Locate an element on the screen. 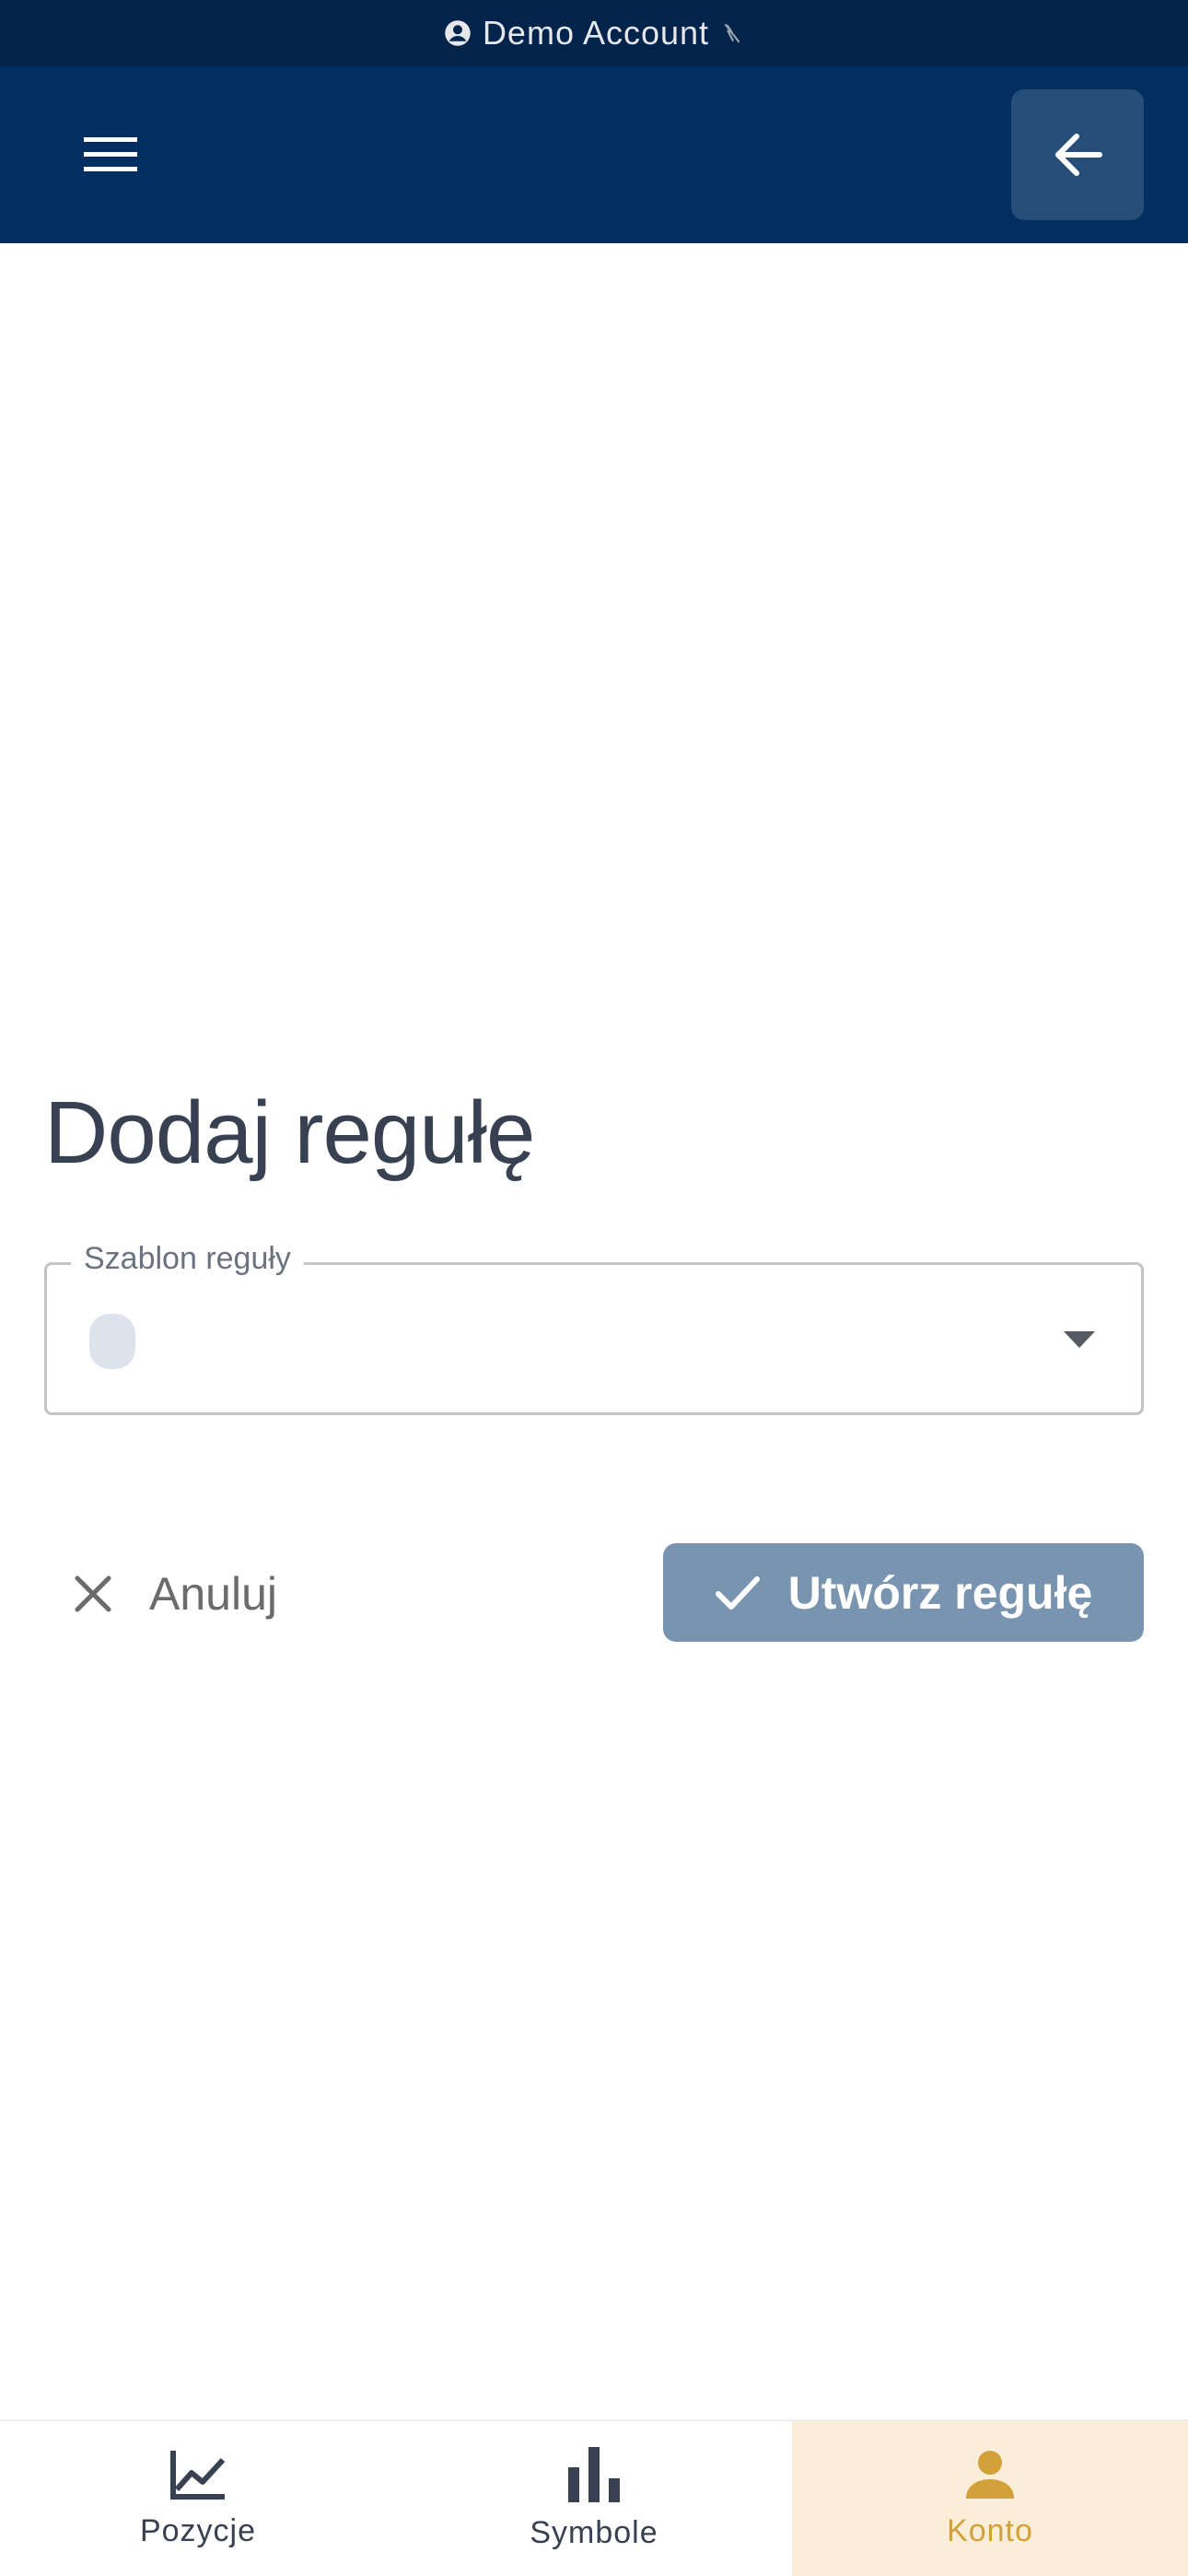 This screenshot has width=1188, height=2576. loading-placeholder is located at coordinates (112, 1341).